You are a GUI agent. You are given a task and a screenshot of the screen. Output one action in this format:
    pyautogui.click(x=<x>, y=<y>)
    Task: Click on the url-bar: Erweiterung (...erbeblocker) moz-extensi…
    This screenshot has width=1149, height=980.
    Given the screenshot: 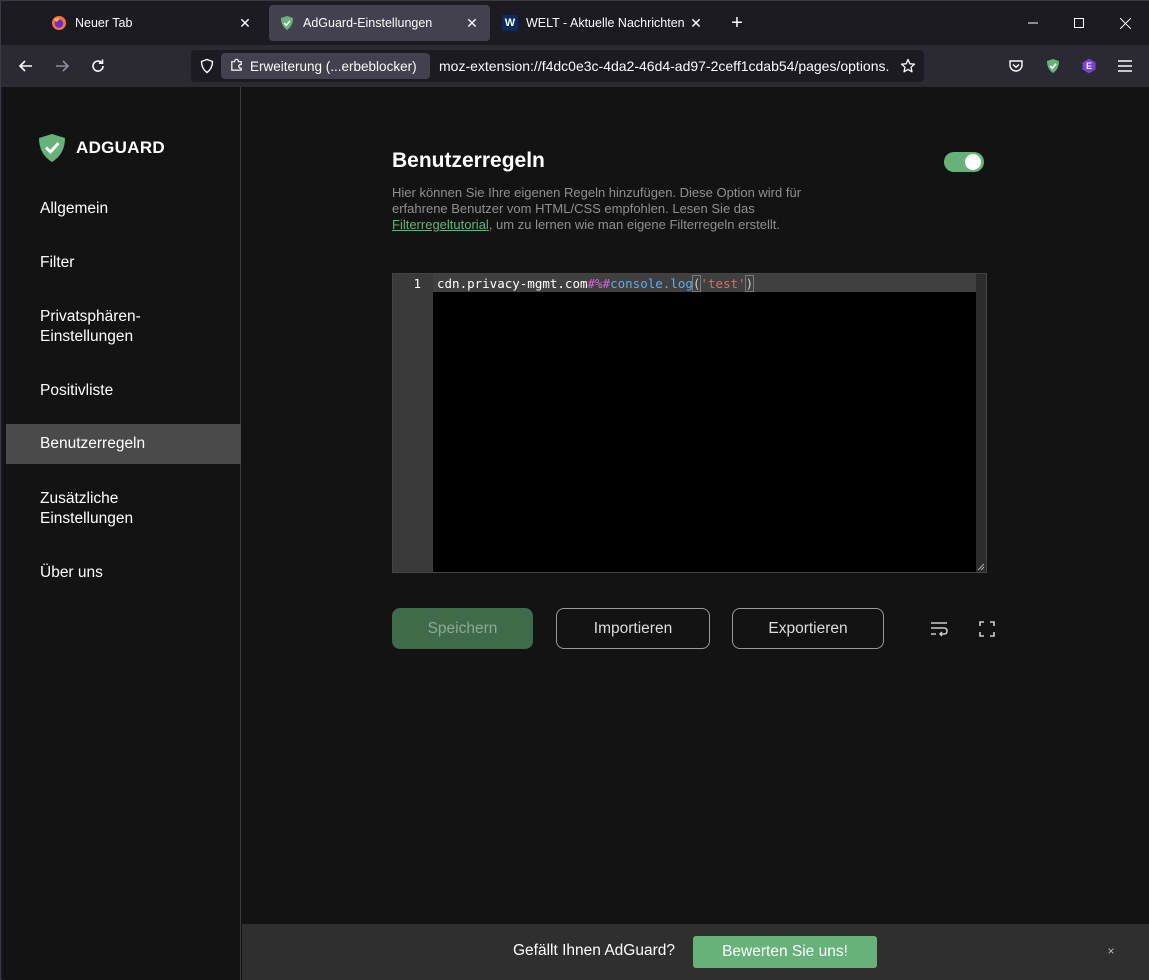 What is the action you would take?
    pyautogui.click(x=557, y=66)
    